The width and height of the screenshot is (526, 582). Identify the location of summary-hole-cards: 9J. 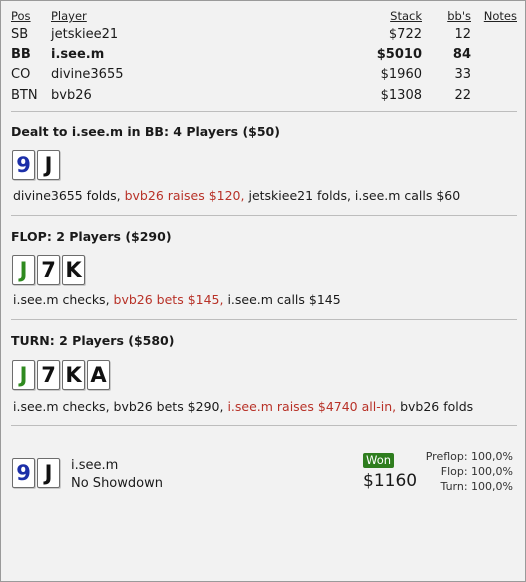
(36, 473).